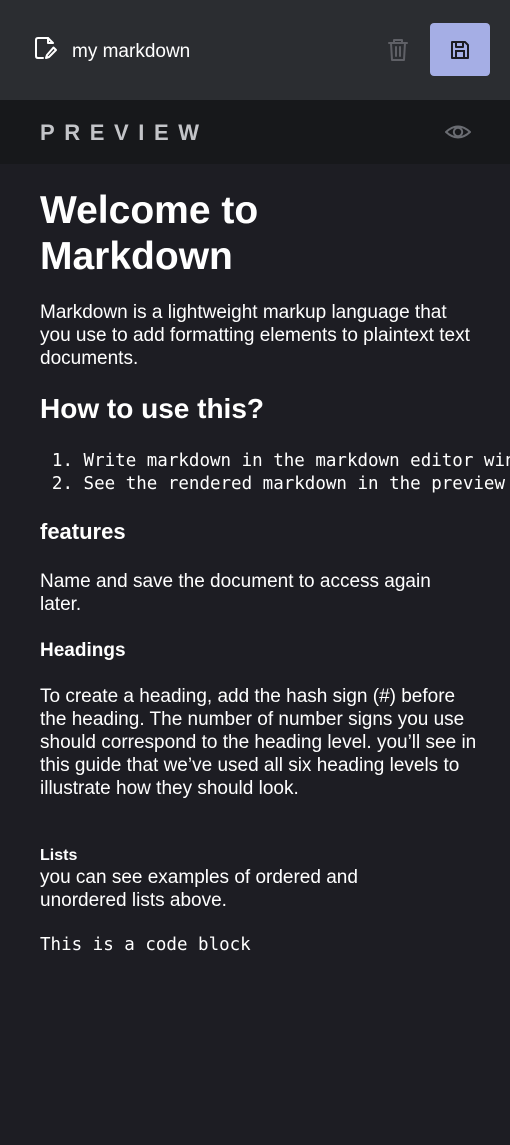  I want to click on top-bar: my markdown, so click(255, 50).